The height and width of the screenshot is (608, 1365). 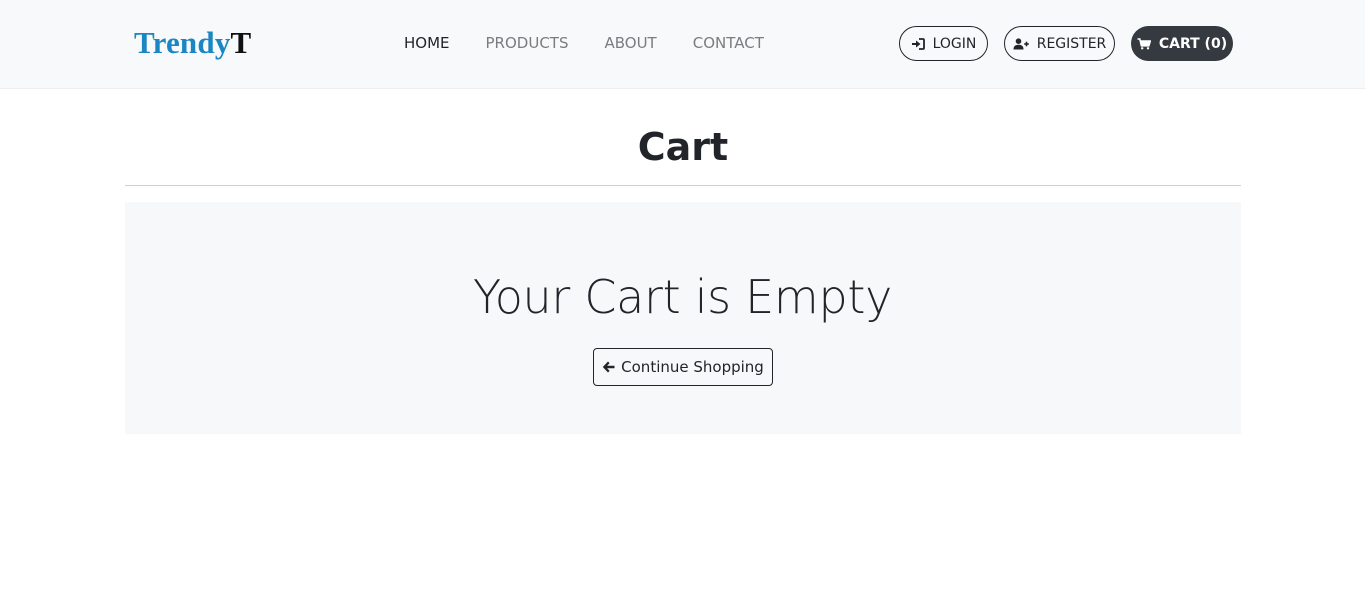 What do you see at coordinates (1193, 43) in the screenshot?
I see `cart-label: CART (0)` at bounding box center [1193, 43].